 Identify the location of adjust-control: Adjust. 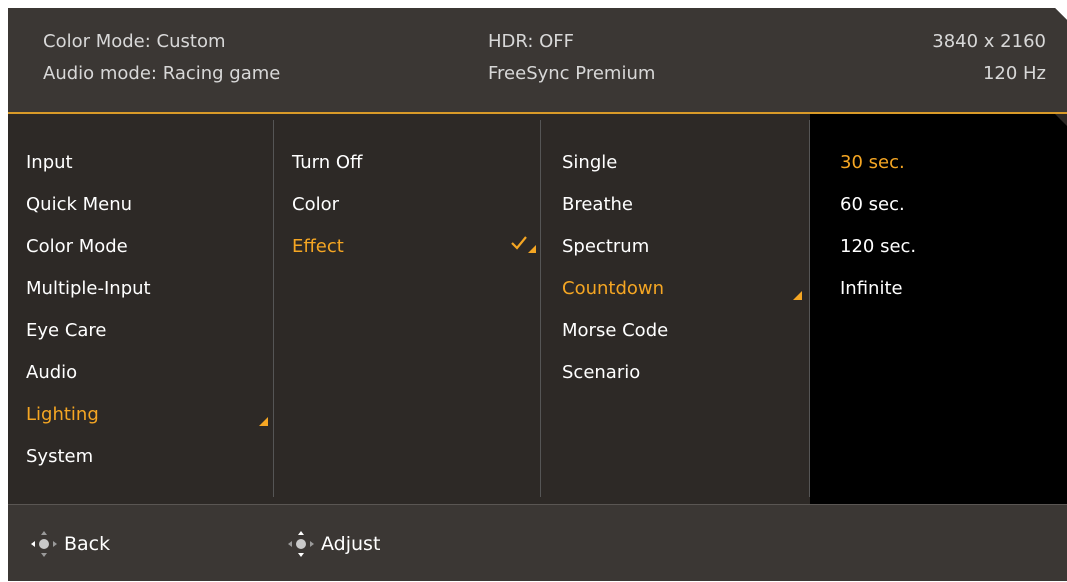
(333, 544).